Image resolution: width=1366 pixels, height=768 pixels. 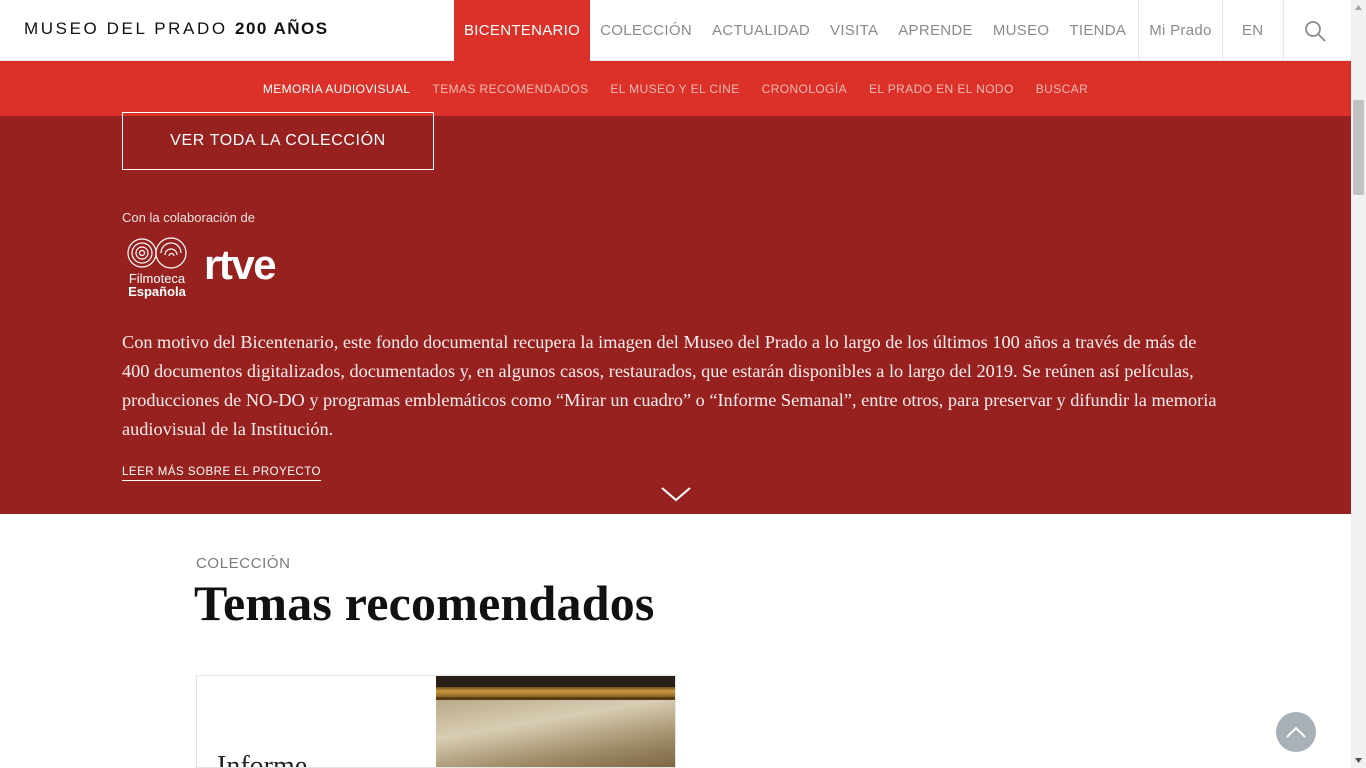 What do you see at coordinates (424, 603) in the screenshot?
I see `section-title: Temas recomendados` at bounding box center [424, 603].